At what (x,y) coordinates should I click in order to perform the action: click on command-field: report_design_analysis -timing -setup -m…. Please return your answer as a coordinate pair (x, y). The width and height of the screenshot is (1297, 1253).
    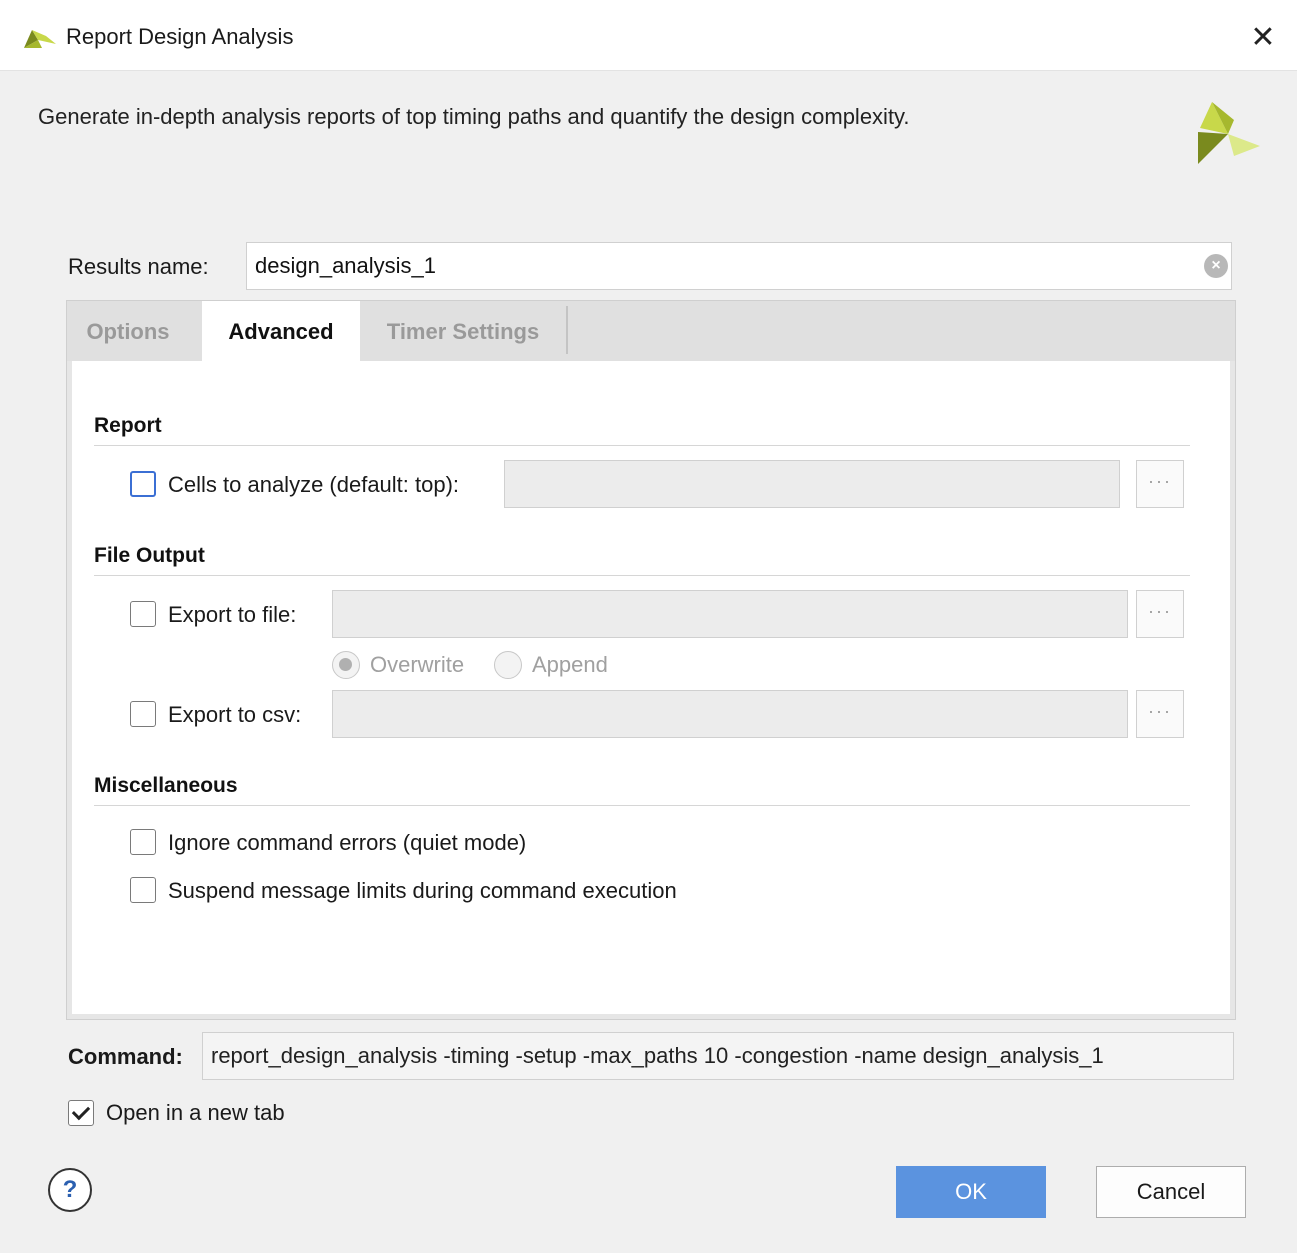
    Looking at the image, I should click on (718, 1056).